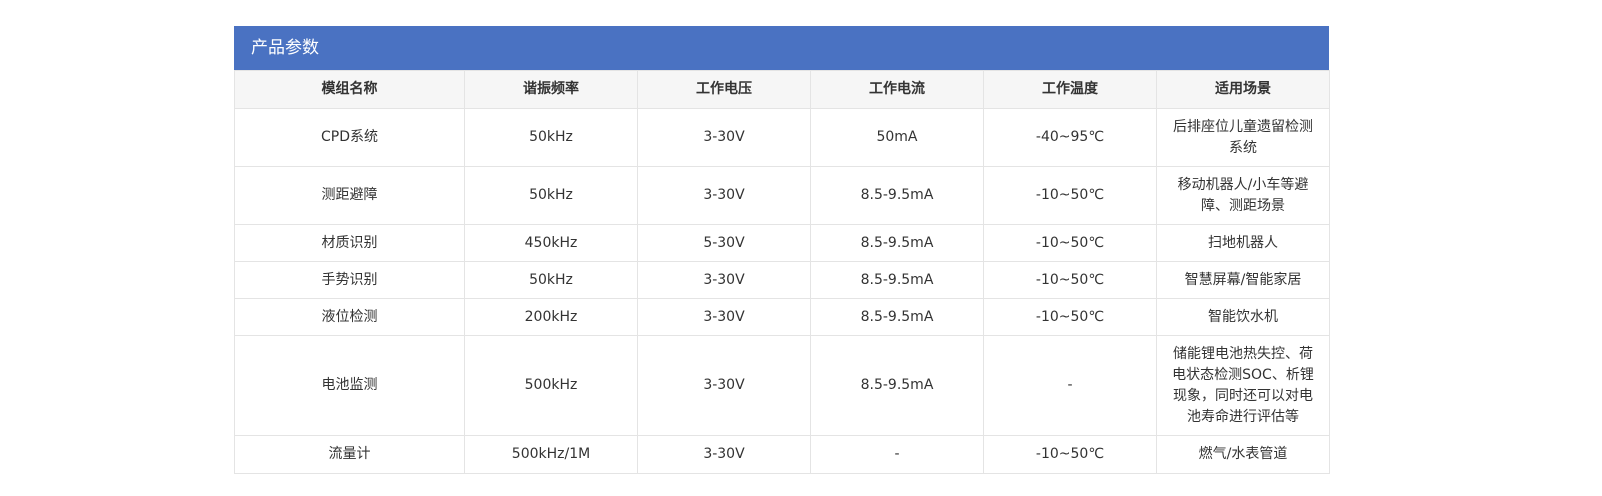 This screenshot has width=1602, height=496. Describe the element at coordinates (349, 385) in the screenshot. I see `cell-module-name: 电池监测` at that location.